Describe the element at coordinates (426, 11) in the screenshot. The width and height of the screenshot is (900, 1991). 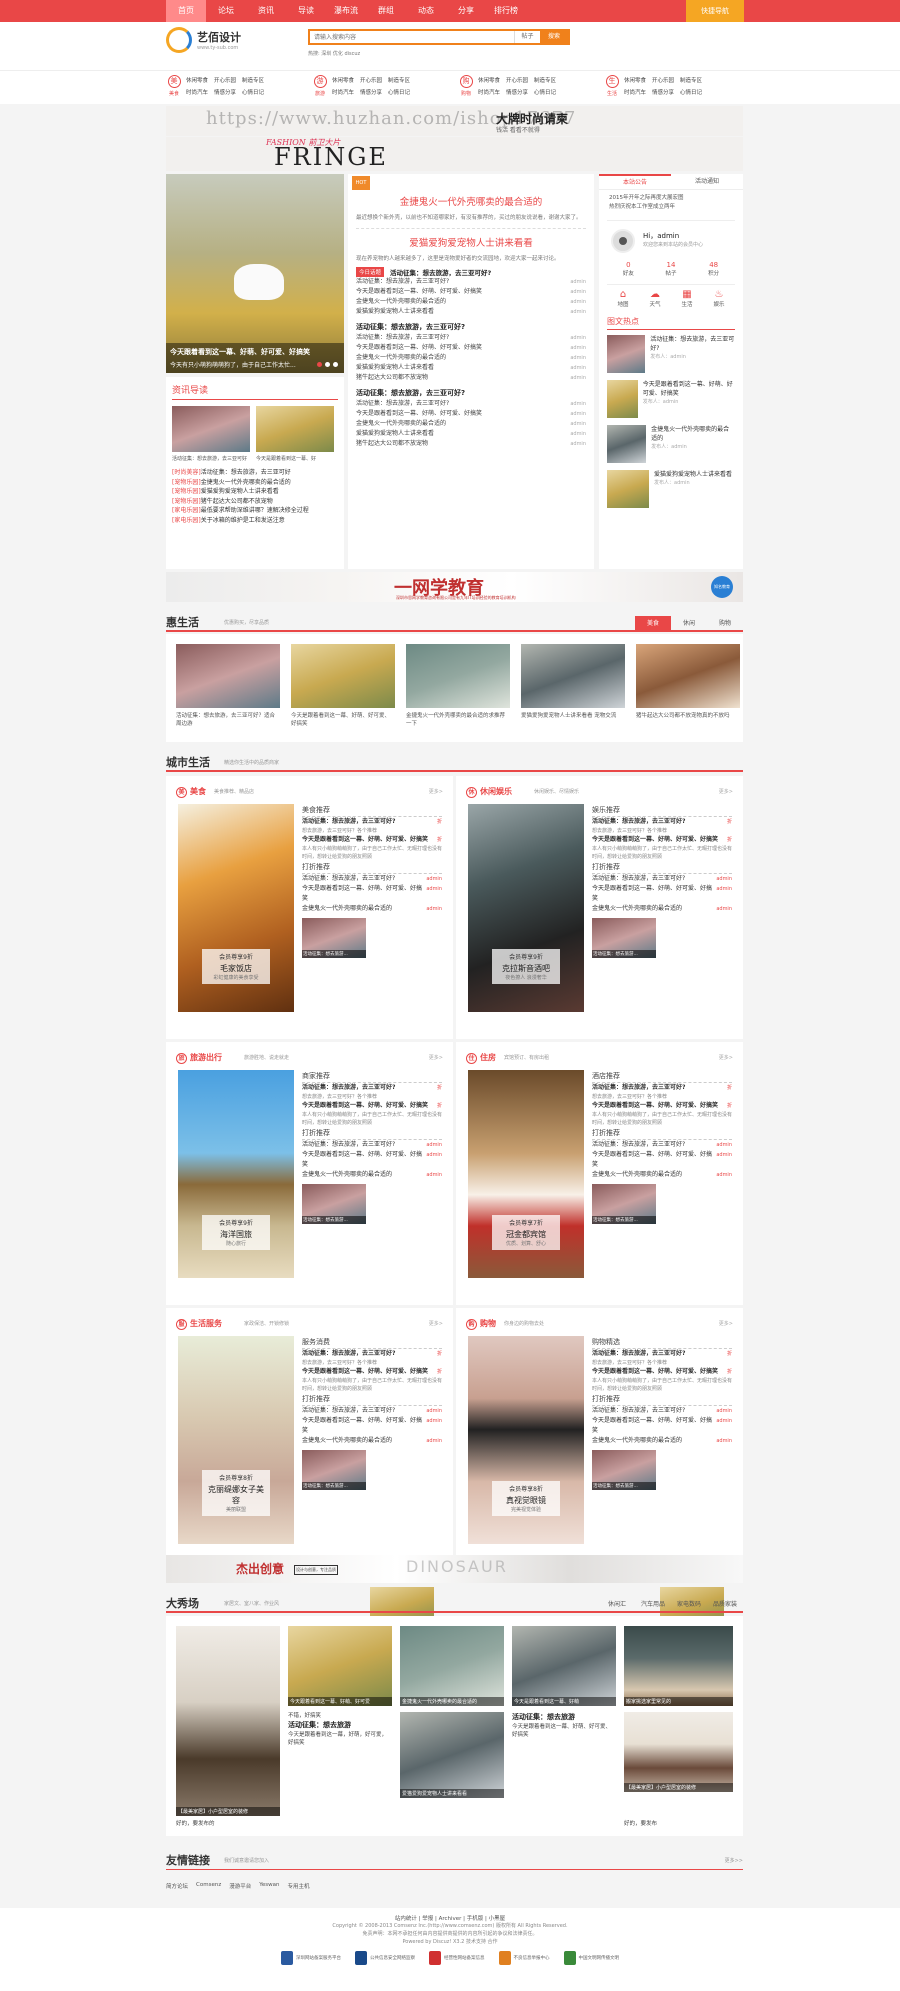
I see `nav-feed: 动态` at that location.